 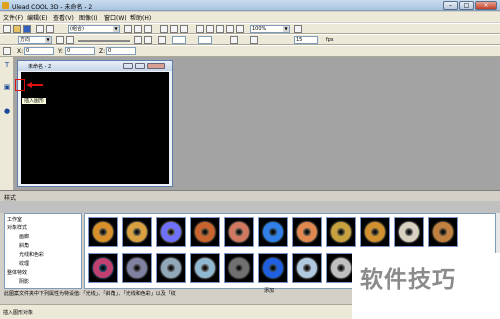 I want to click on x-label: X:, so click(x=20, y=51).